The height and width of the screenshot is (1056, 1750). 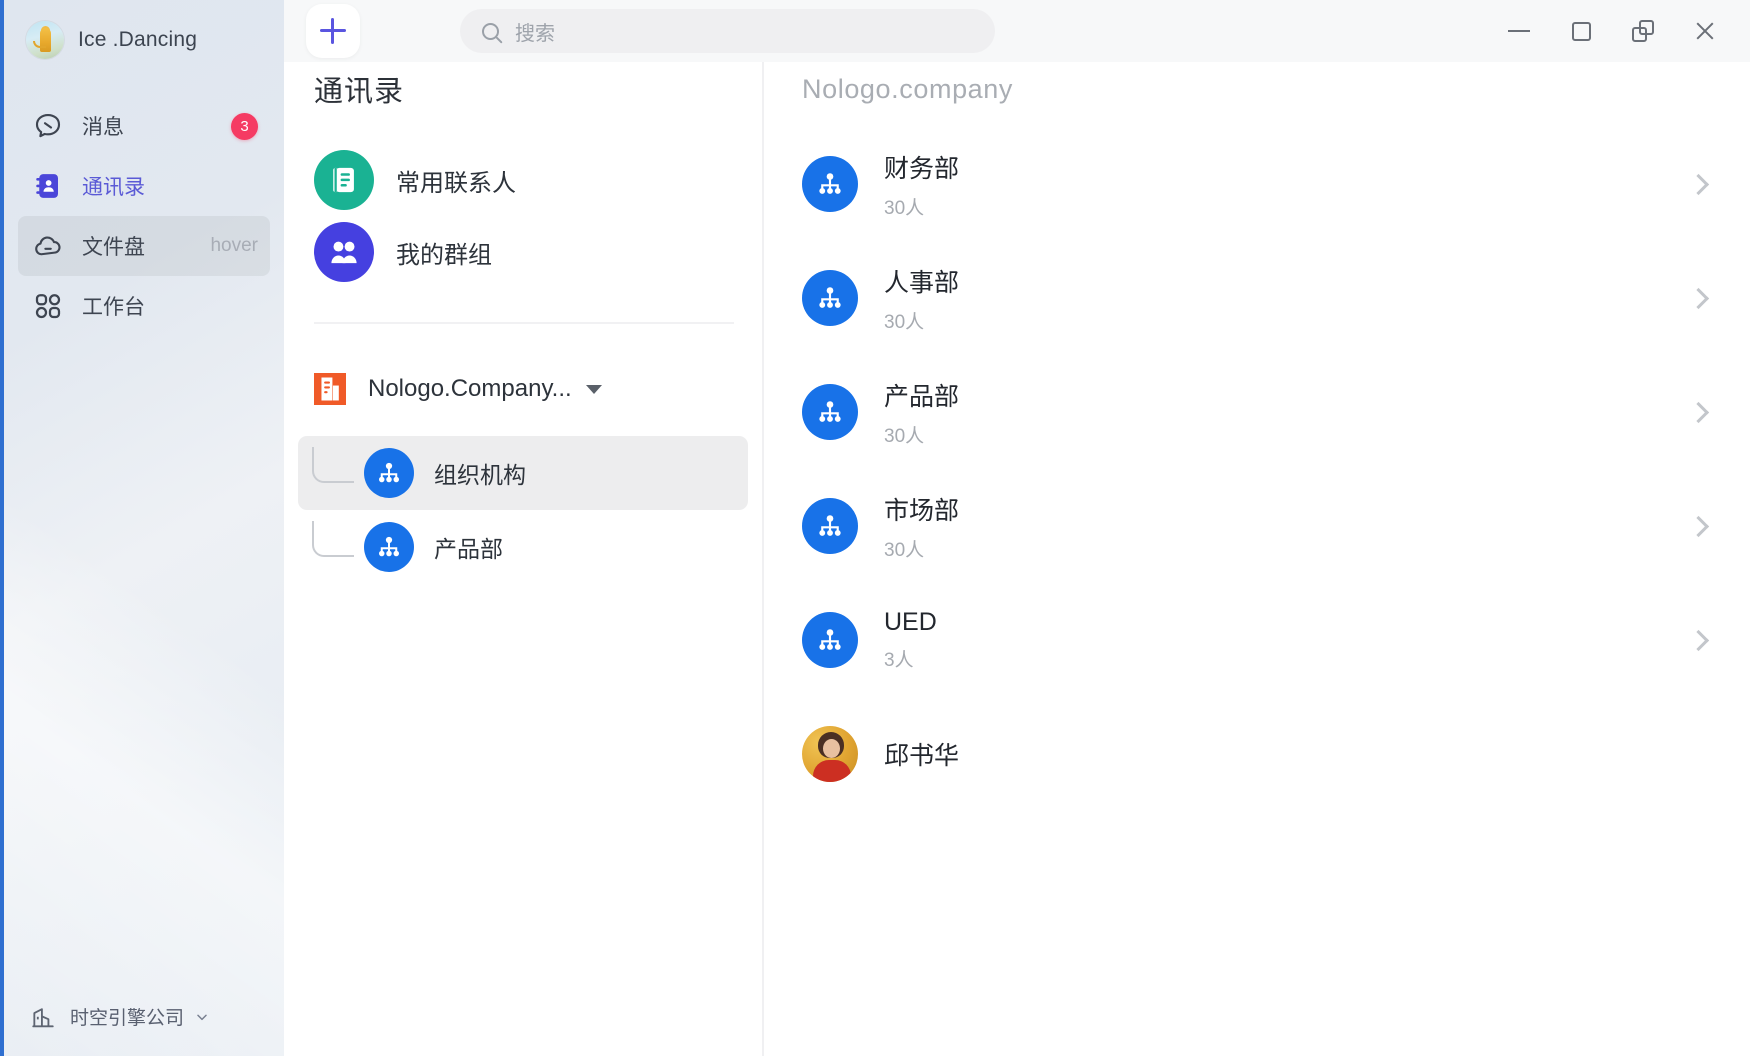 What do you see at coordinates (523, 547) in the screenshot?
I see `tree-item-product-dept: 产品部` at bounding box center [523, 547].